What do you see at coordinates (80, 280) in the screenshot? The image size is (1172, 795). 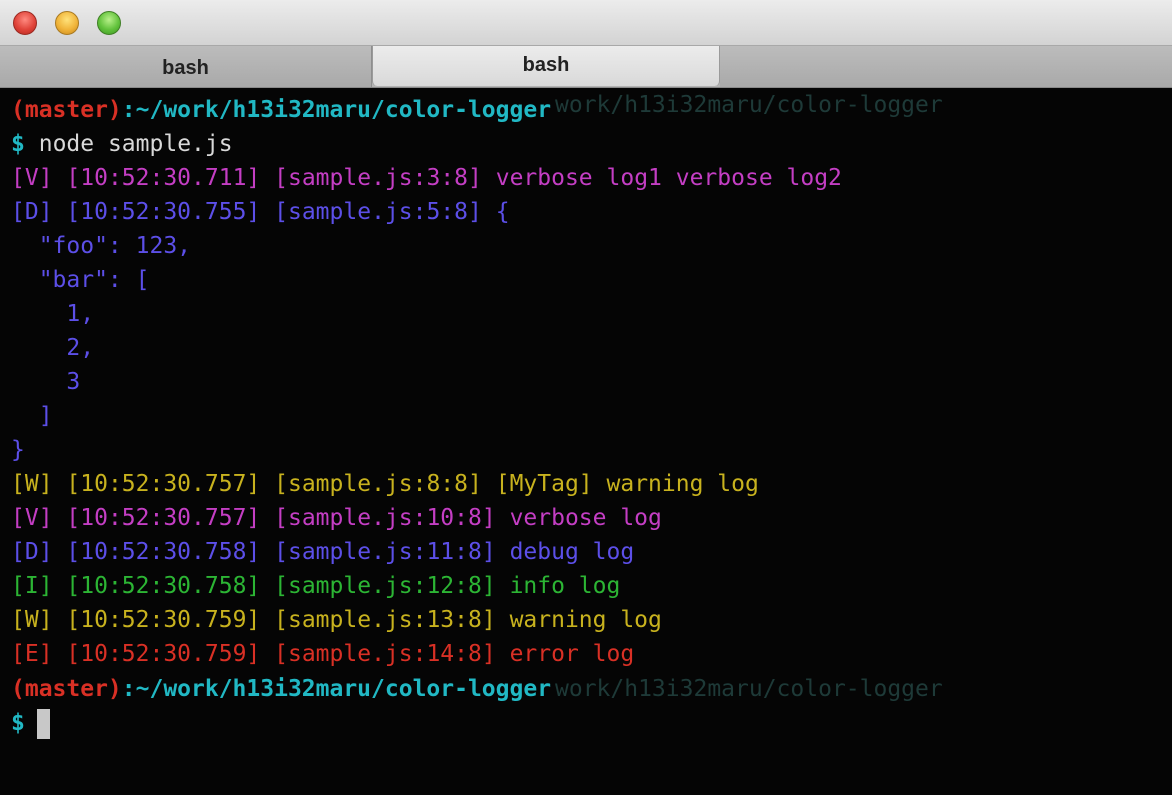 I see `json-line: "bar": [` at bounding box center [80, 280].